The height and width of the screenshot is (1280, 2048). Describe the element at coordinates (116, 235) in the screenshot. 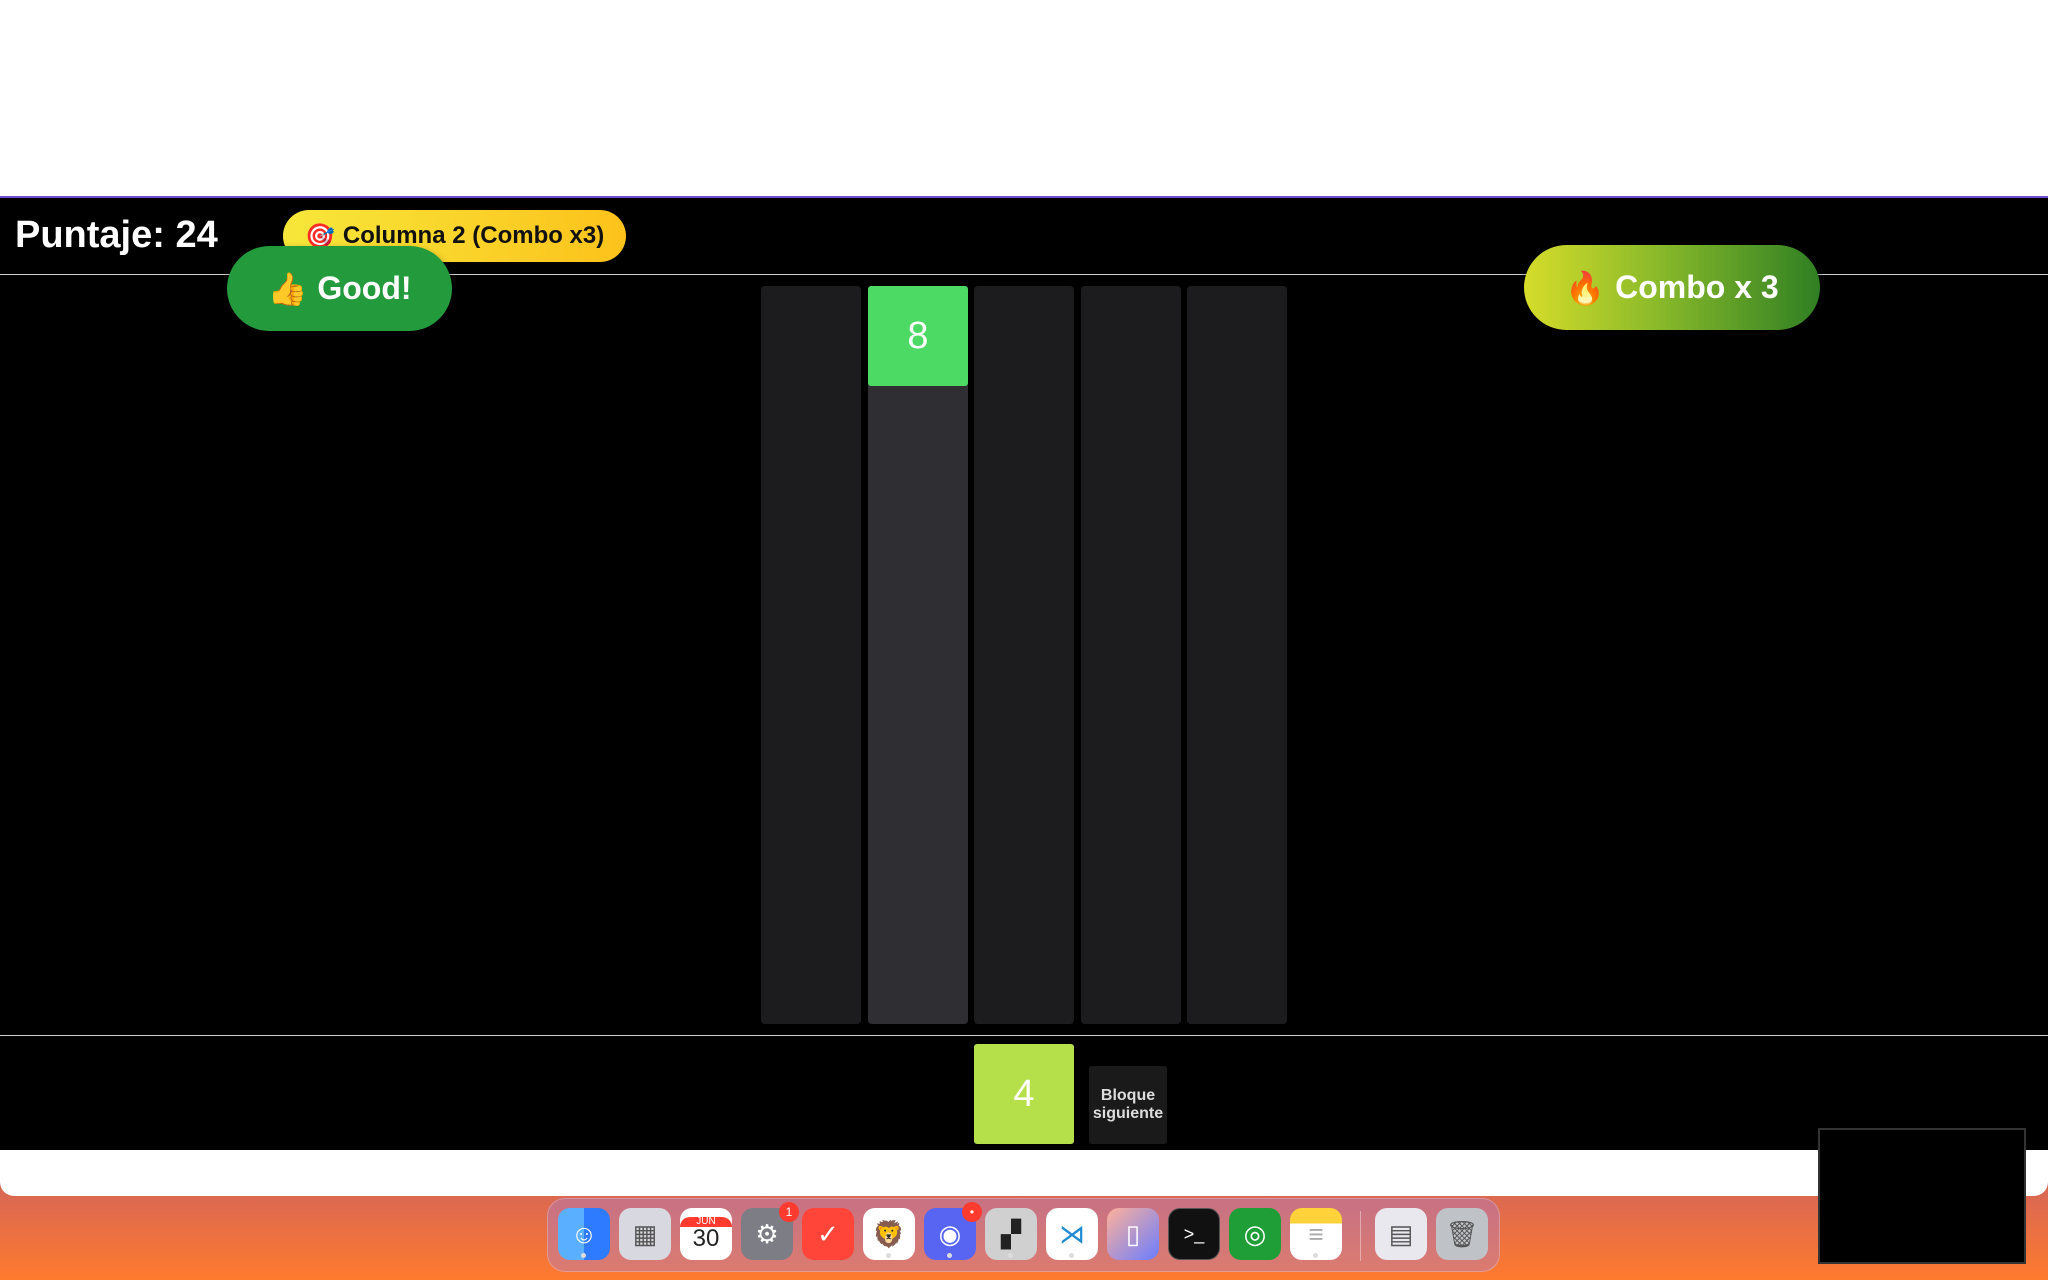

I see `score-label: Puntaje: 24` at that location.